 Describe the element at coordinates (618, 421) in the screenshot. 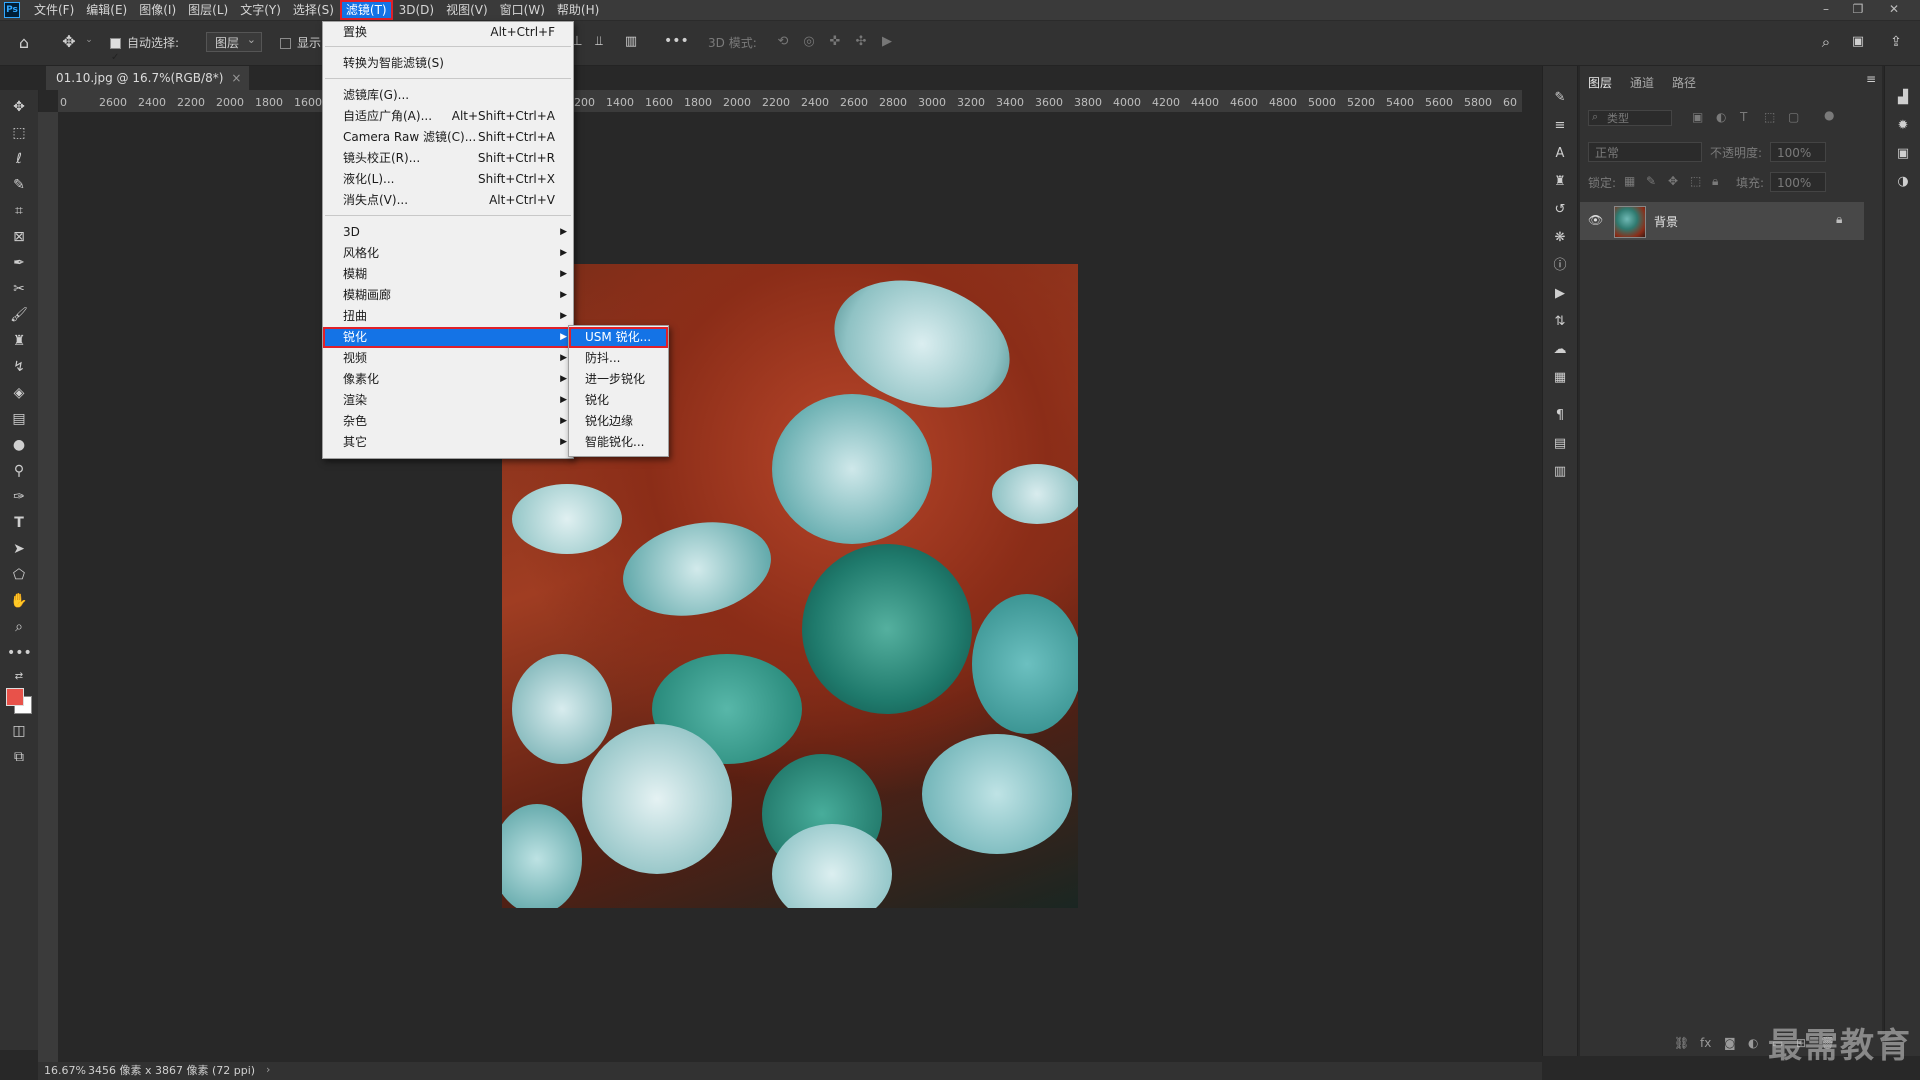

I see `submenu-item-sharpen-edges: 锐化边缘` at that location.